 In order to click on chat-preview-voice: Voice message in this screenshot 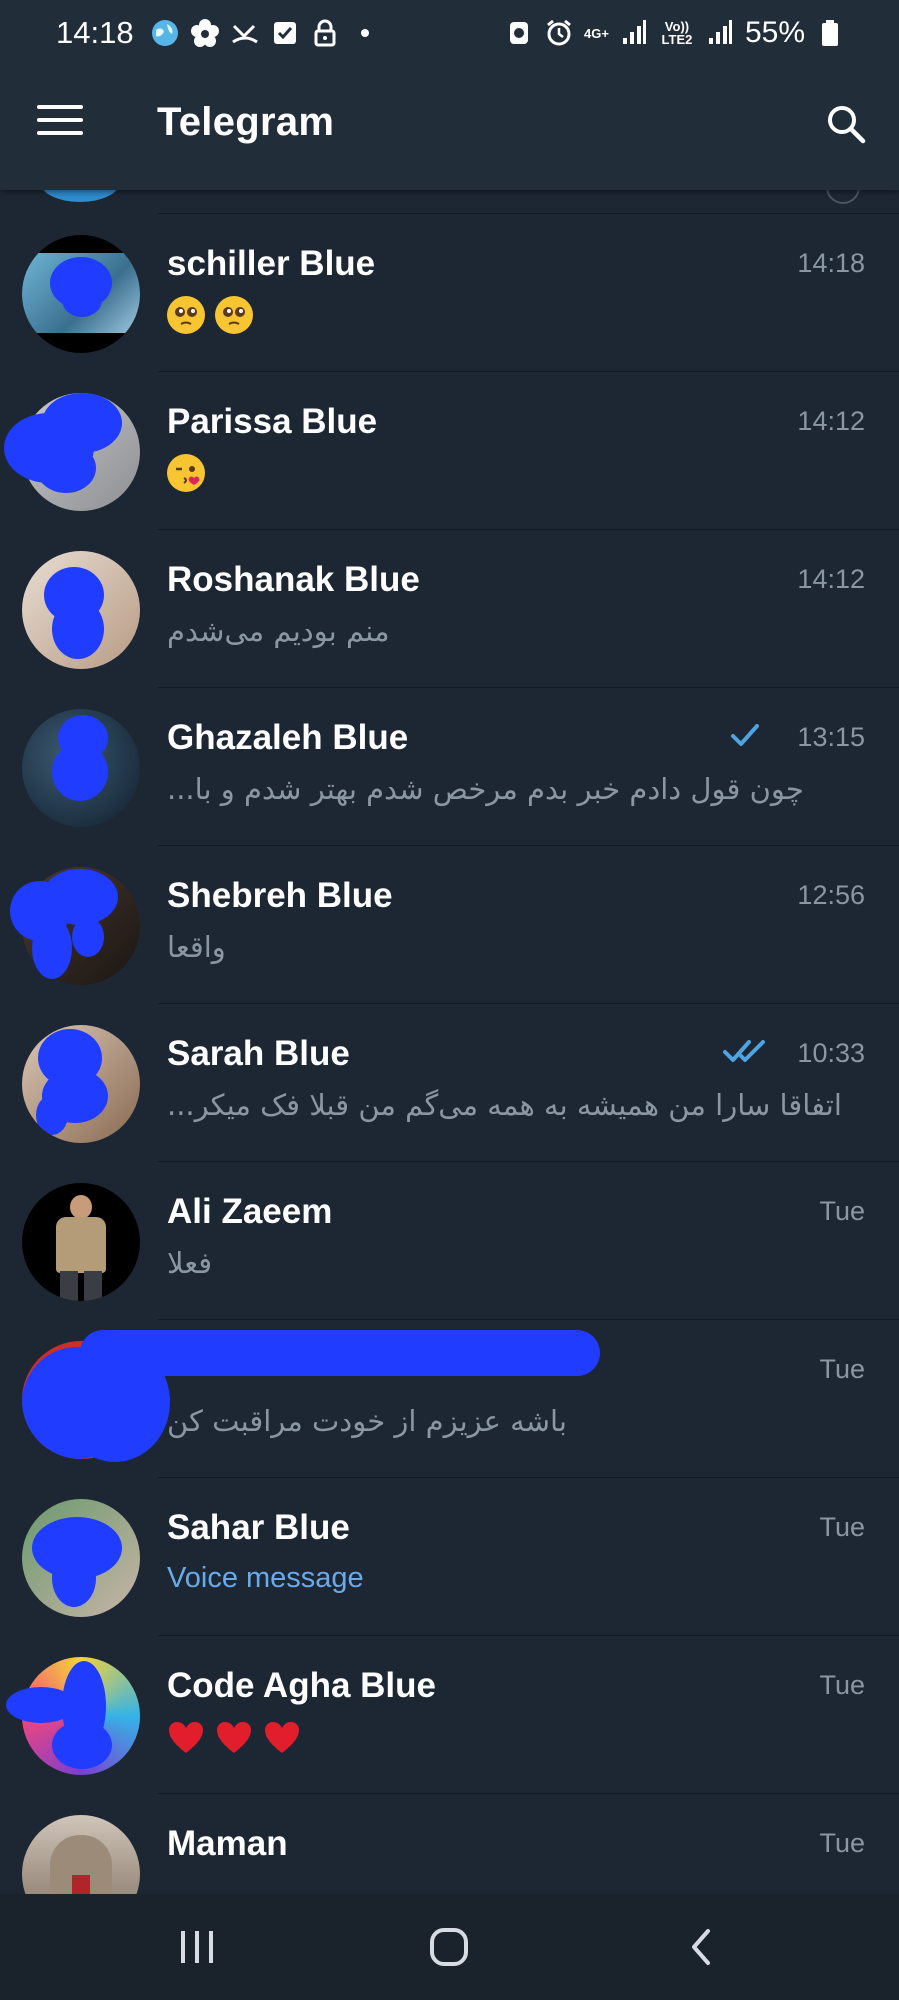, I will do `click(265, 1578)`.